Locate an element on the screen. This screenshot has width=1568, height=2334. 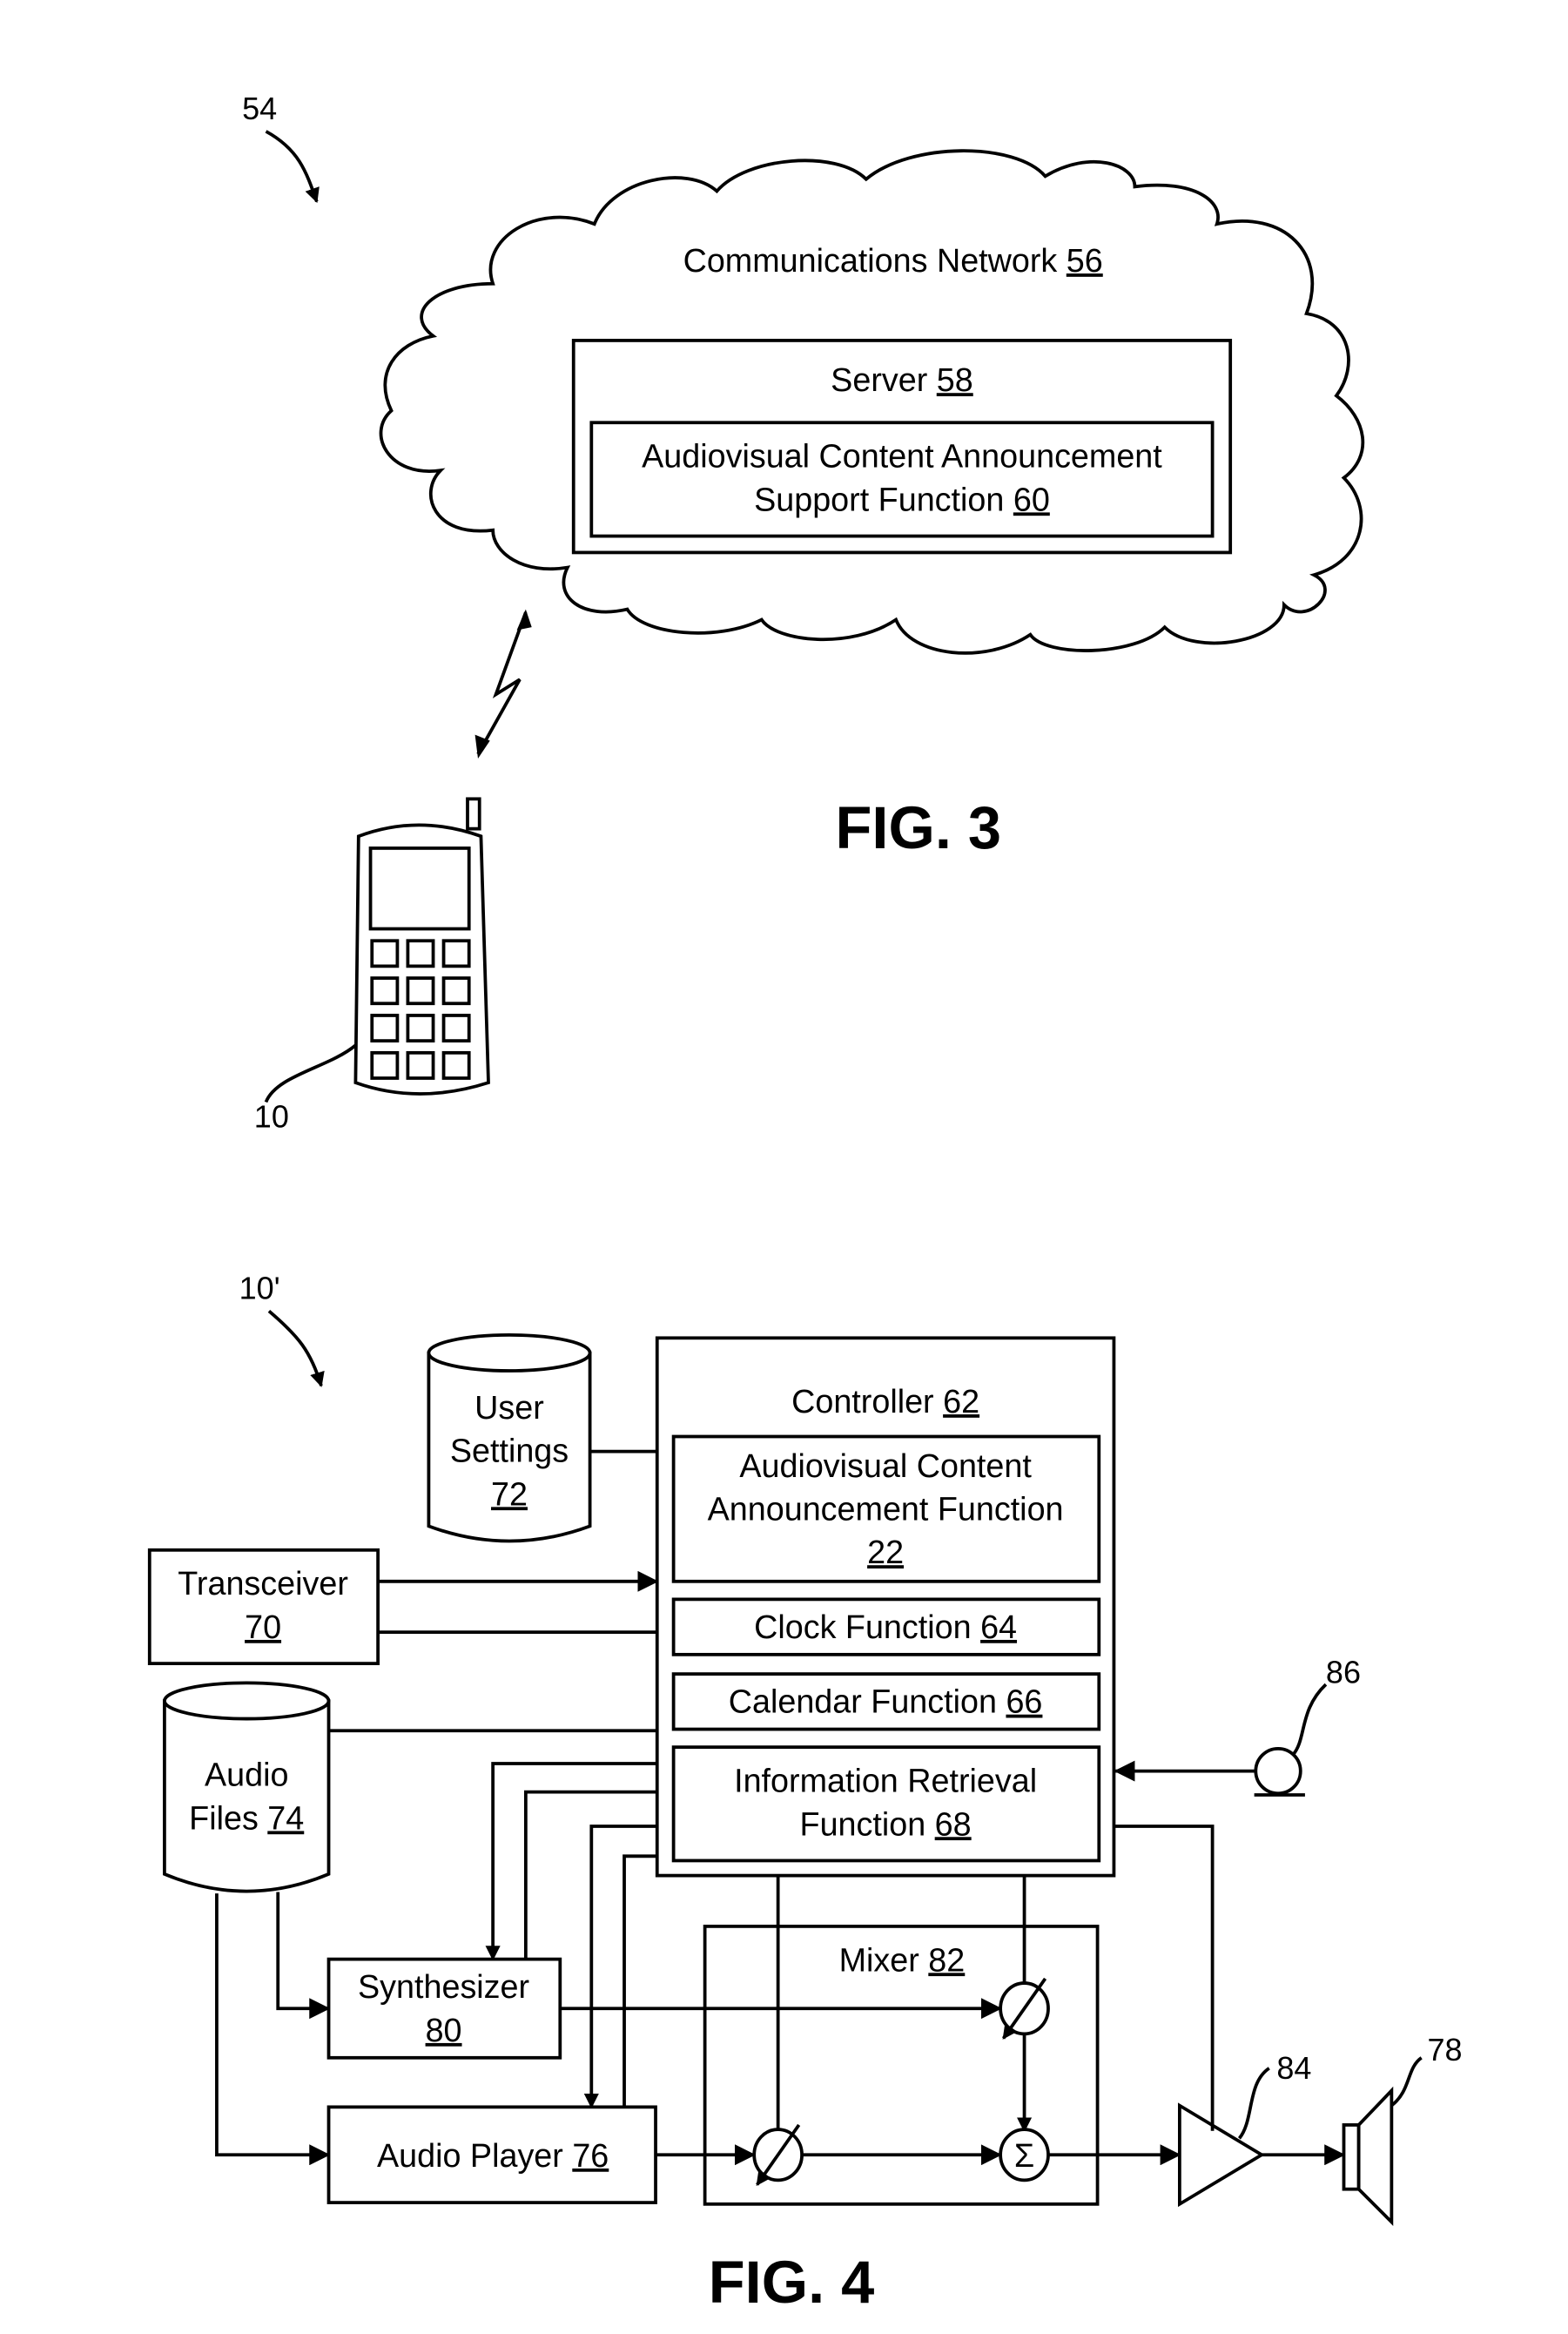
support-function-line1: Audiovisual Content Announcement is located at coordinates (902, 457).